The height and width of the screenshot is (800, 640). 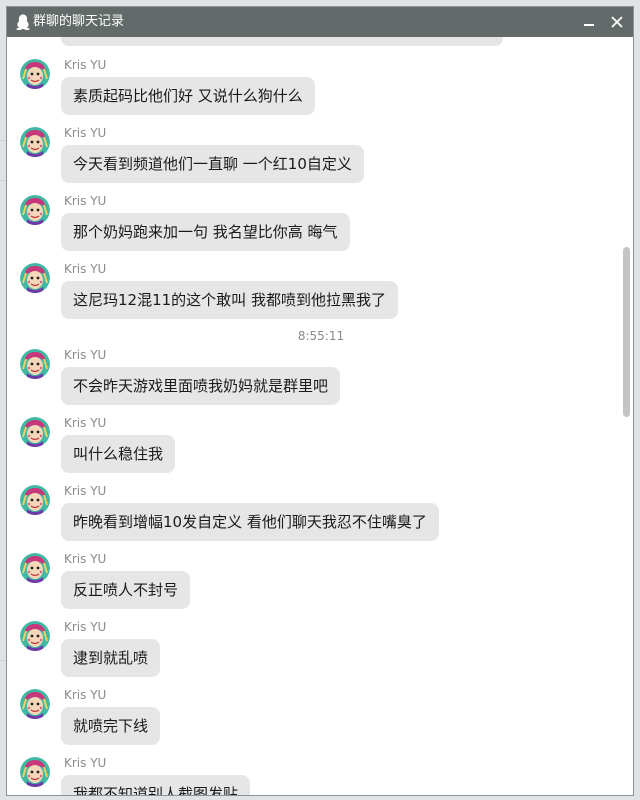 I want to click on penguin-icon, so click(x=23, y=22).